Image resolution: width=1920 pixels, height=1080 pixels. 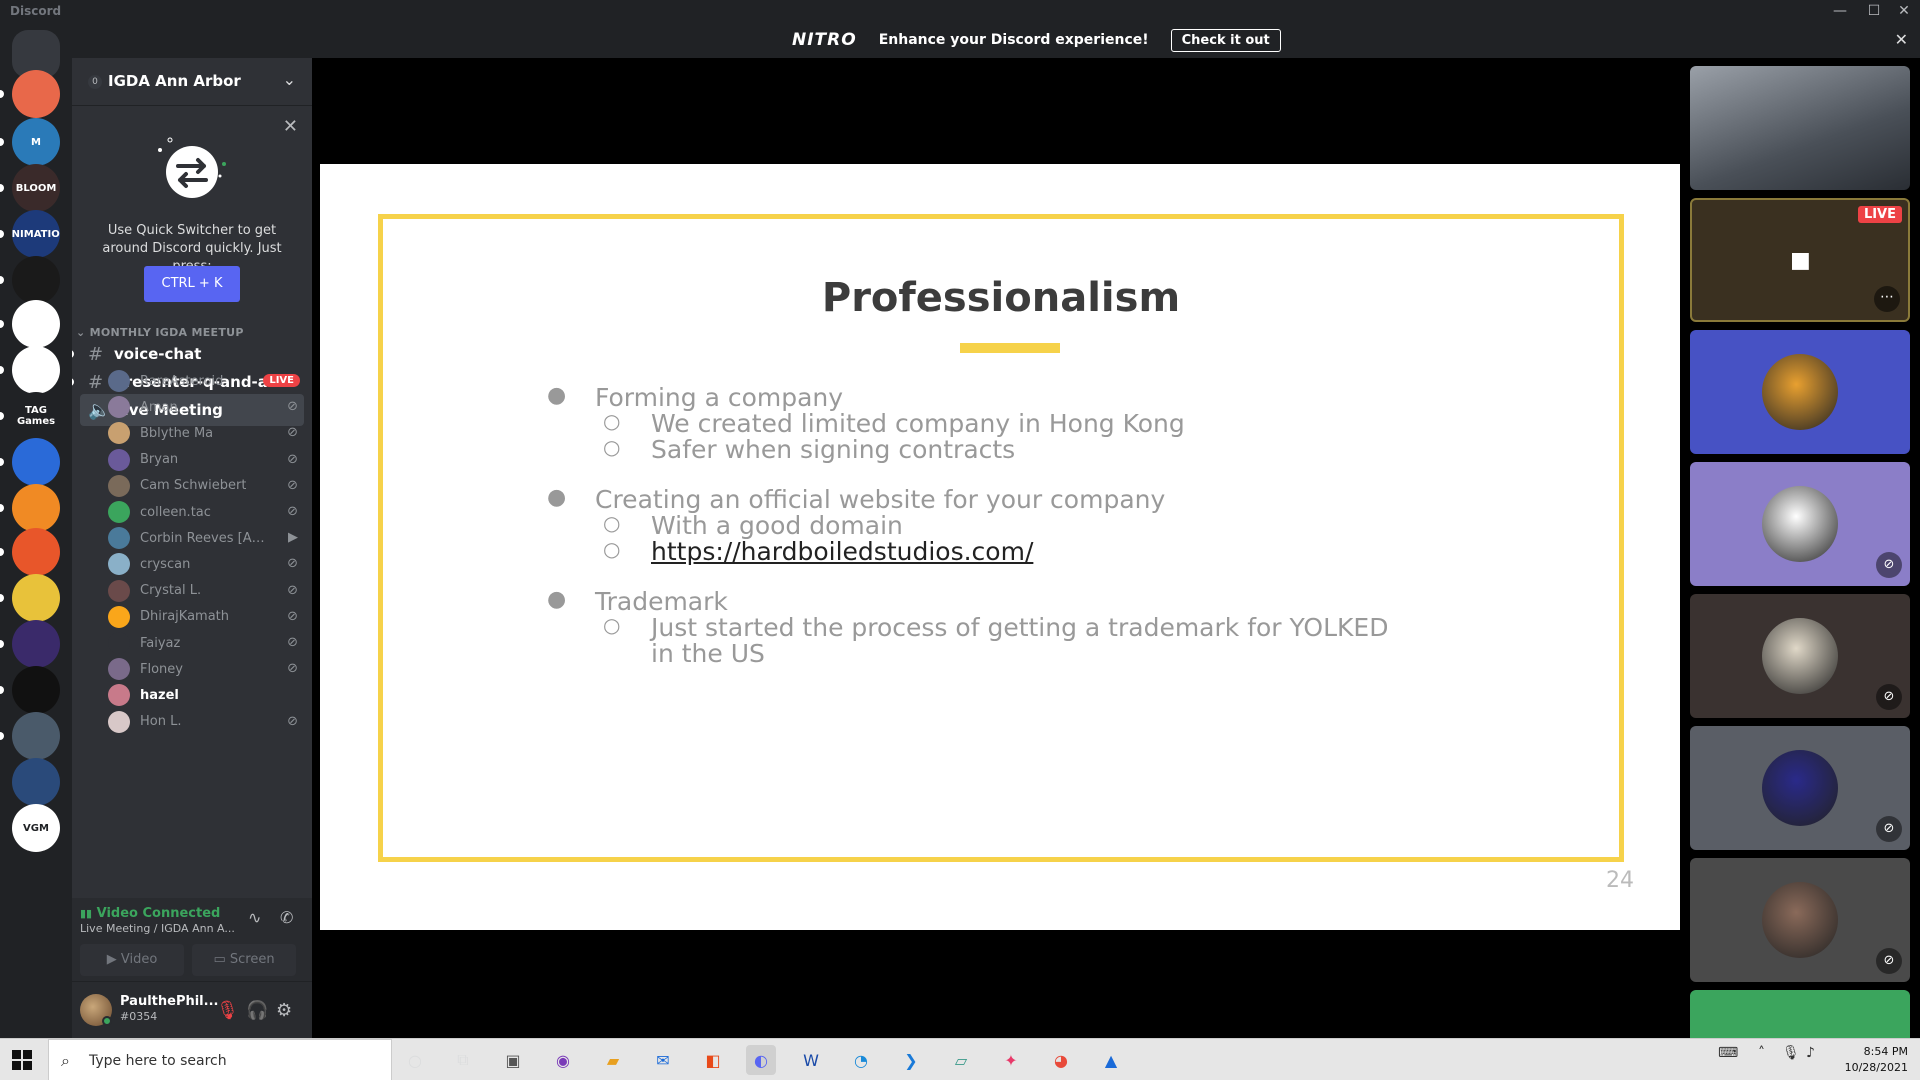 I want to click on store-icon: ▣, so click(x=513, y=1060).